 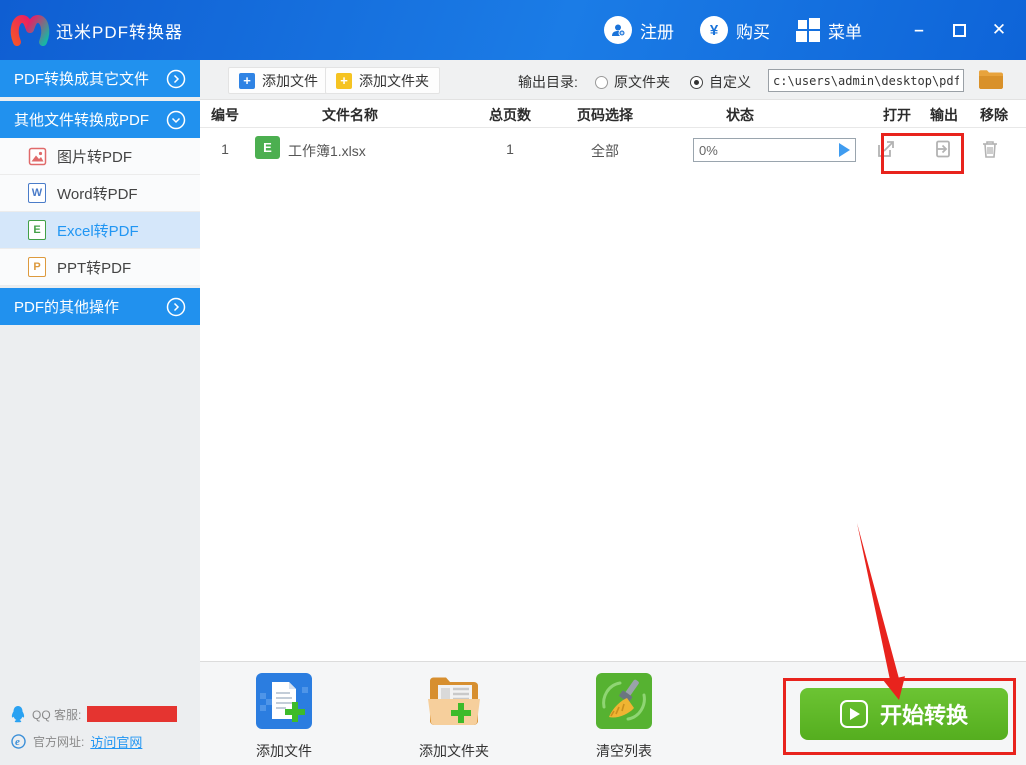 I want to click on row-filename: 工作簿1.xlsx, so click(x=327, y=151).